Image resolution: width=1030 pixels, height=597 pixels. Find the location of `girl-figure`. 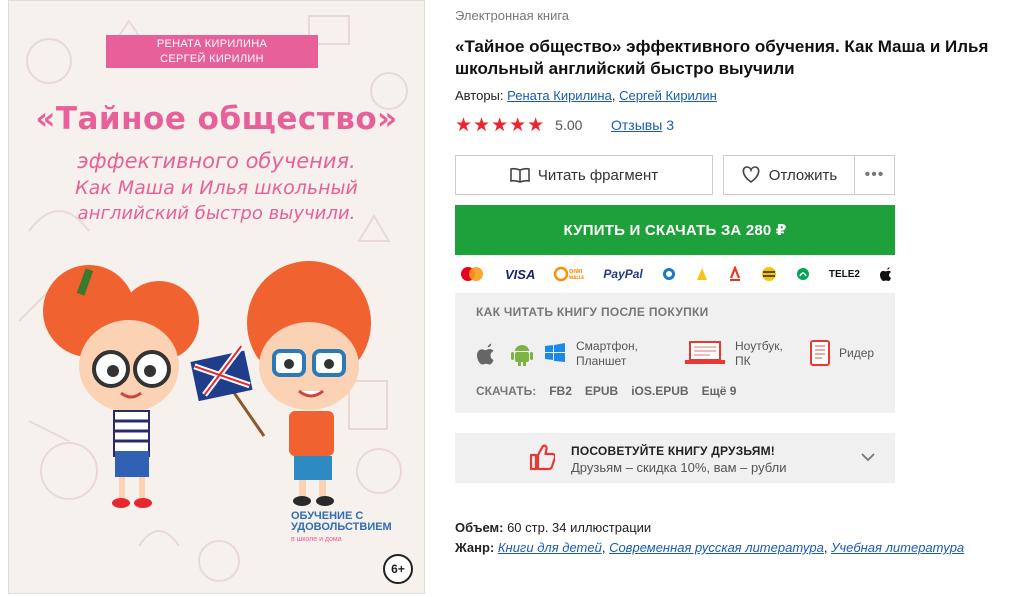

girl-figure is located at coordinates (121, 386).